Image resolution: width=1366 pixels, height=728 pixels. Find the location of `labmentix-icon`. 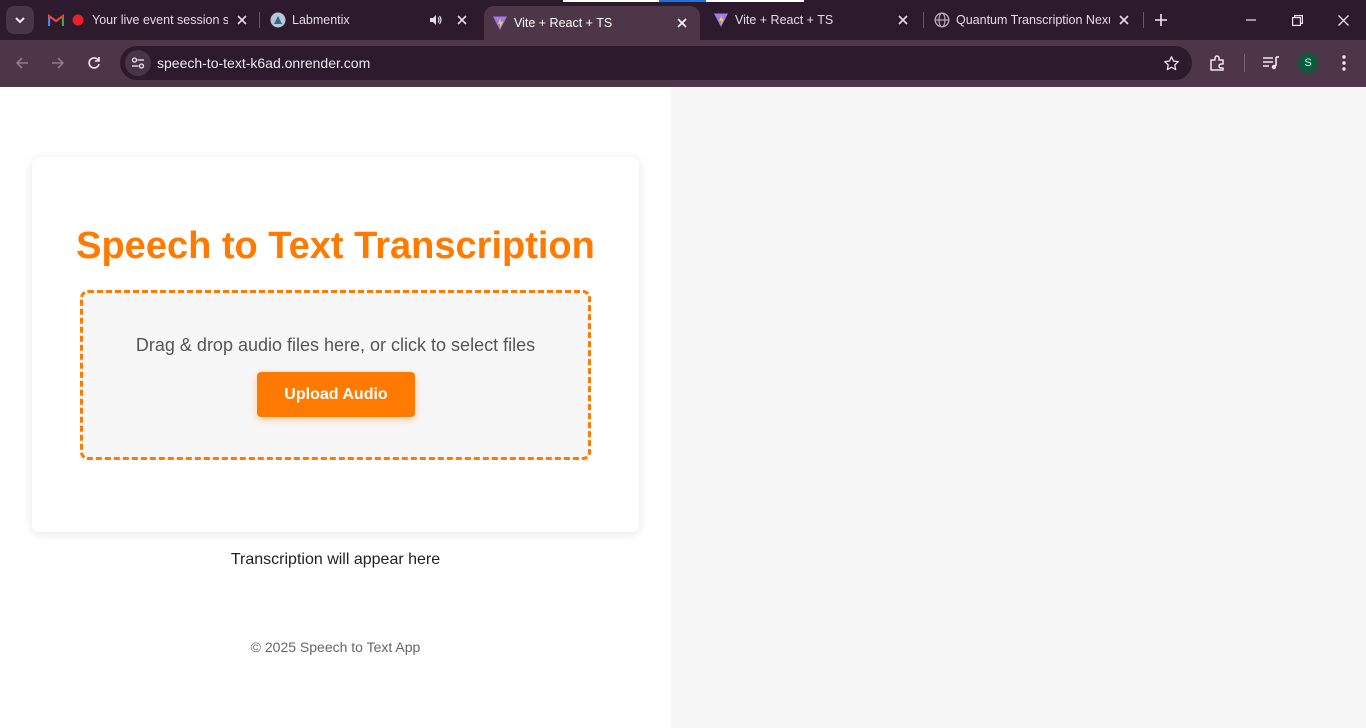

labmentix-icon is located at coordinates (278, 20).